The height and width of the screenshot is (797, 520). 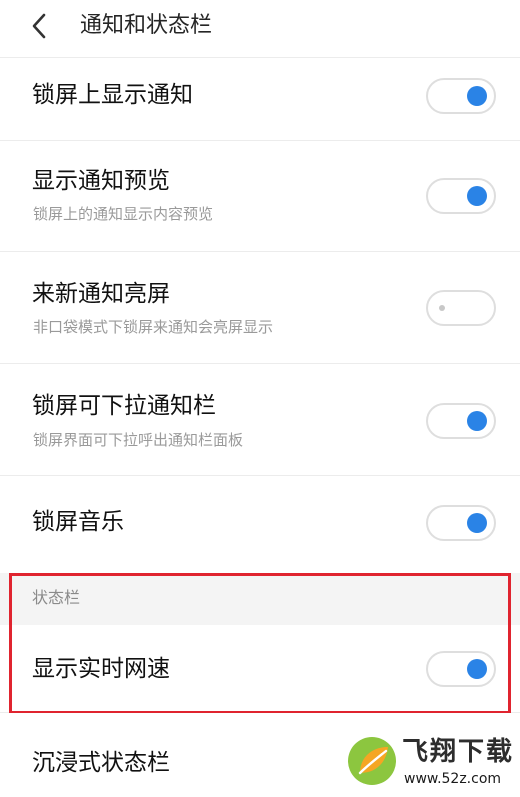 What do you see at coordinates (461, 196) in the screenshot?
I see `notification-preview-toggle` at bounding box center [461, 196].